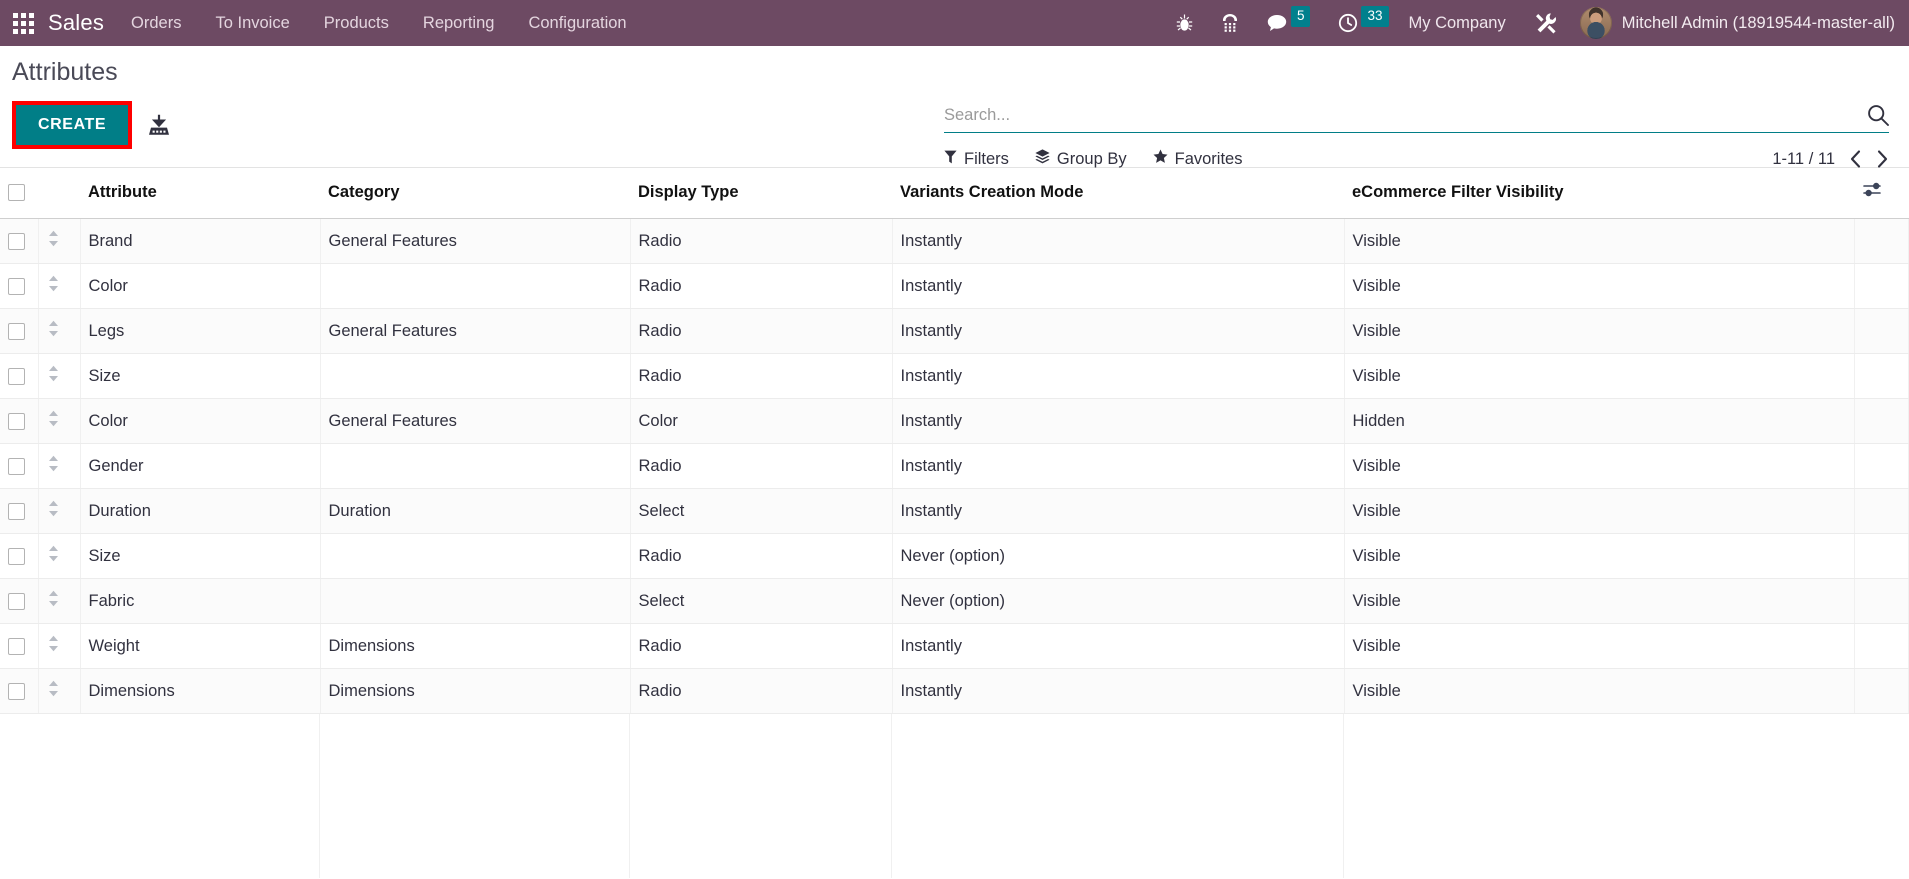 The height and width of the screenshot is (879, 1909). What do you see at coordinates (1091, 158) in the screenshot?
I see `group-by-label: Group By` at bounding box center [1091, 158].